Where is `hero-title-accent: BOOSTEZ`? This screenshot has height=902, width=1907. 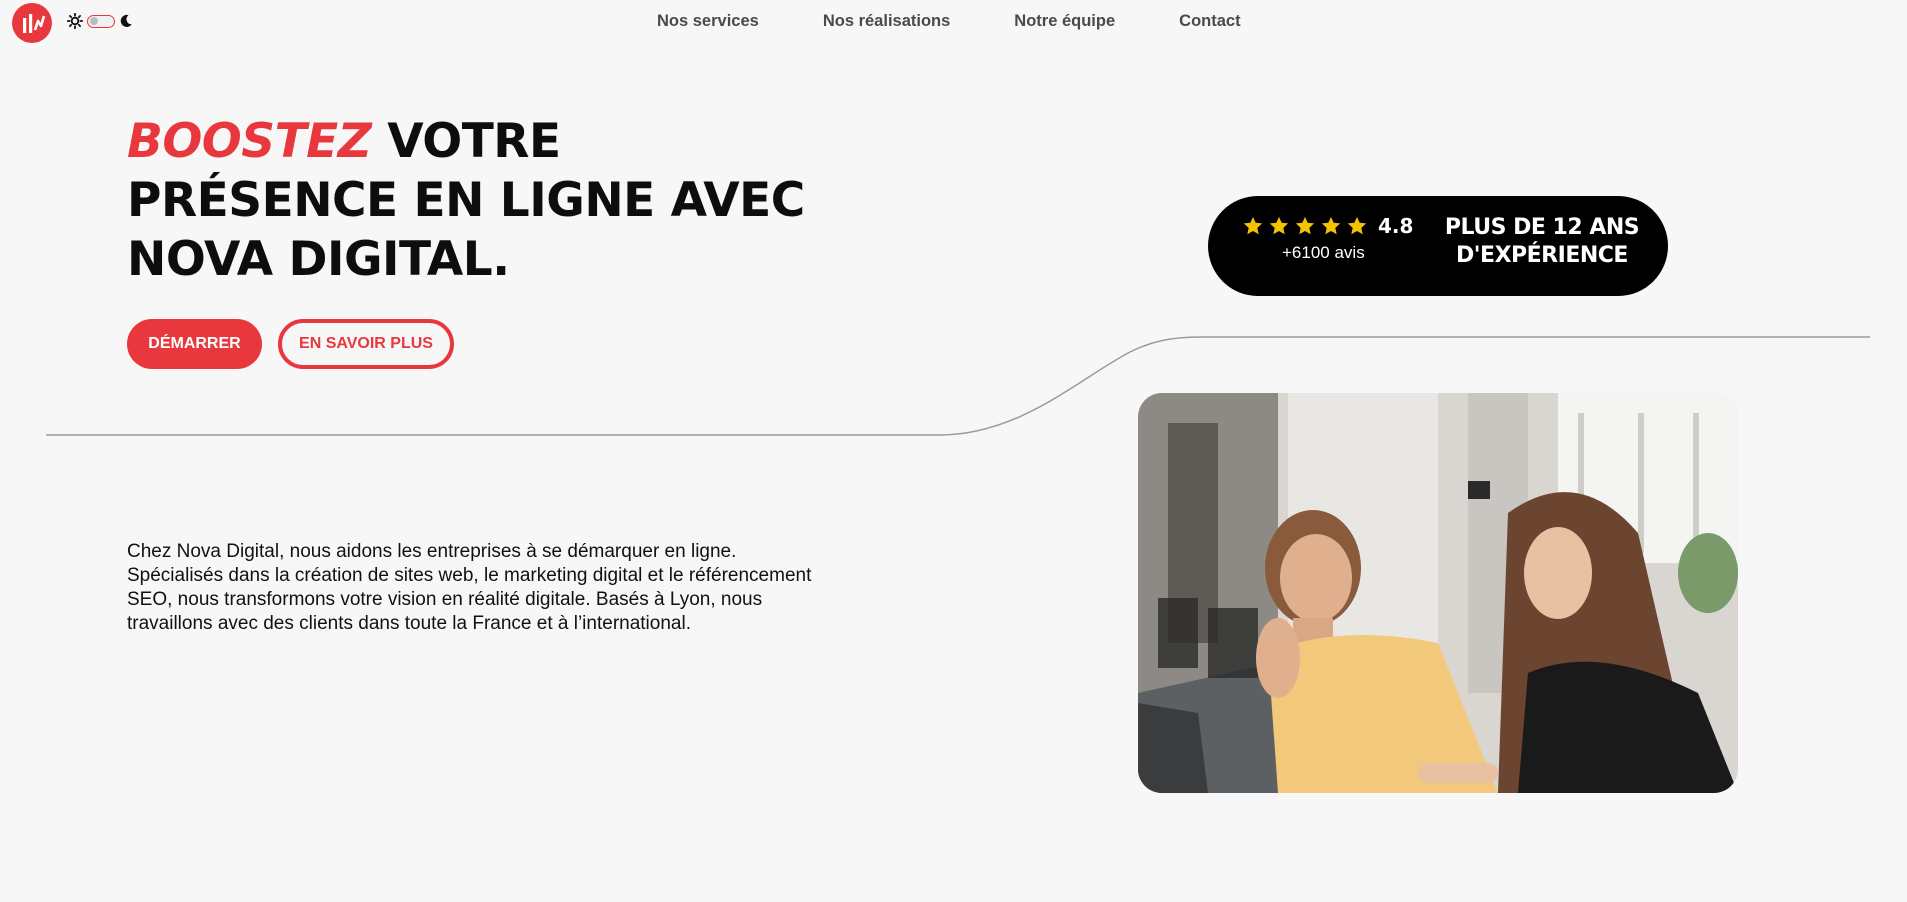
hero-title-accent: BOOSTEZ is located at coordinates (249, 141).